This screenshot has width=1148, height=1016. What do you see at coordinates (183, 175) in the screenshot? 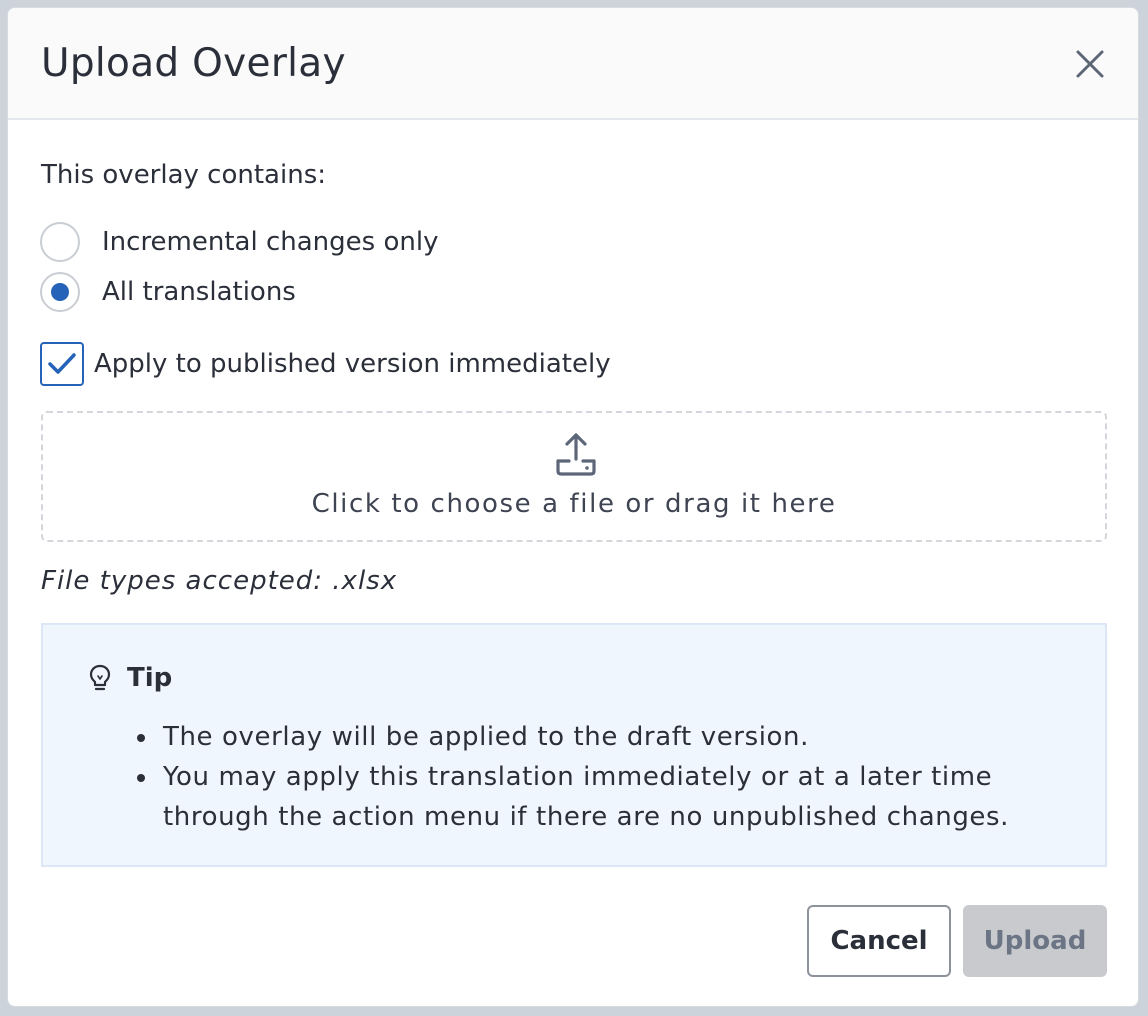
I see `overlay-contains-label: This overlay contains:` at bounding box center [183, 175].